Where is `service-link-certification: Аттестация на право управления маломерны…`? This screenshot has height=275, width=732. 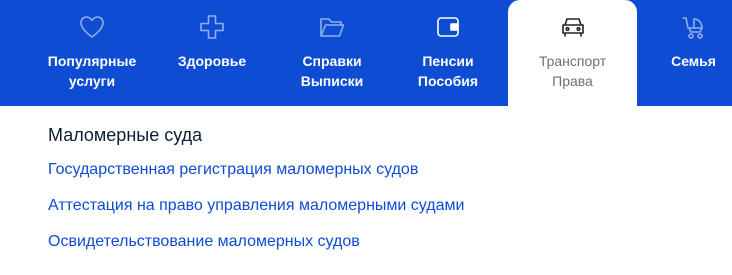
service-link-certification: Аттестация на право управления маломерны… is located at coordinates (390, 206).